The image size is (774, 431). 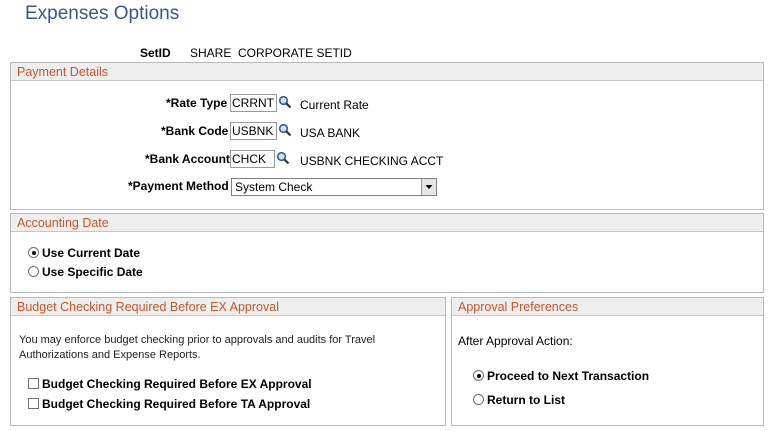 I want to click on approval-preferences-header: Approval Preferences, so click(x=607, y=307).